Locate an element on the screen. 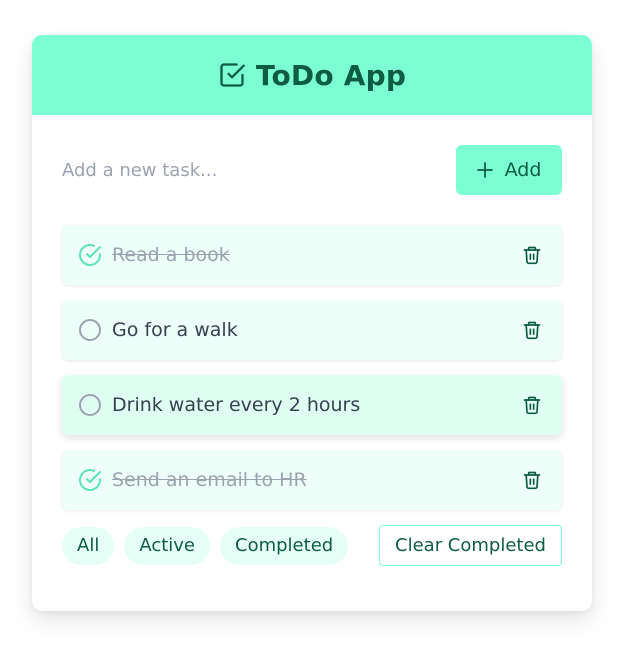 The width and height of the screenshot is (620, 647). task-text: Go for a walk is located at coordinates (175, 330).